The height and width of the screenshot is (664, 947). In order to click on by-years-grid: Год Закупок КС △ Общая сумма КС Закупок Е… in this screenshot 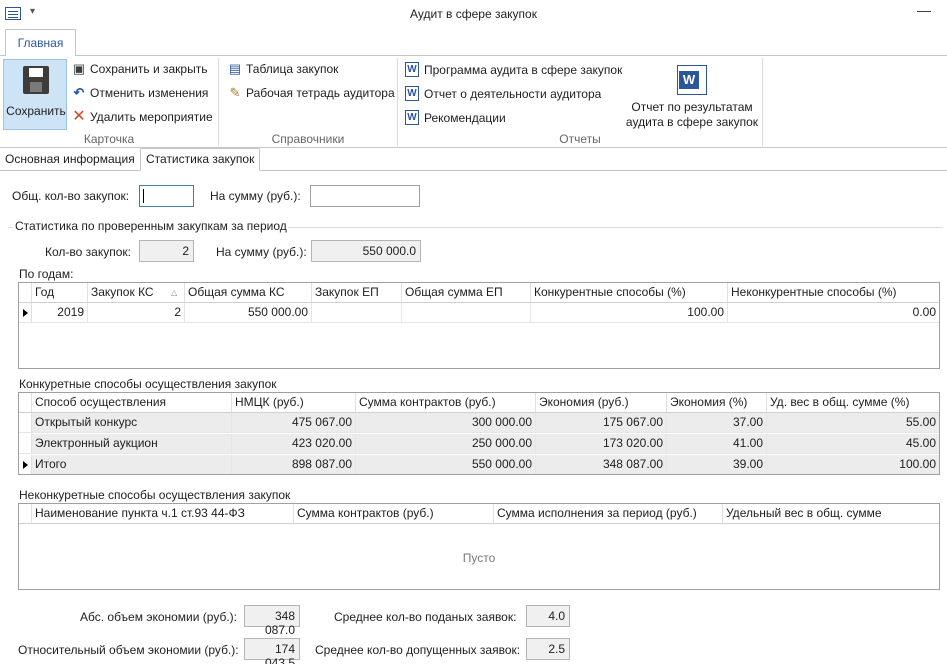, I will do `click(479, 325)`.